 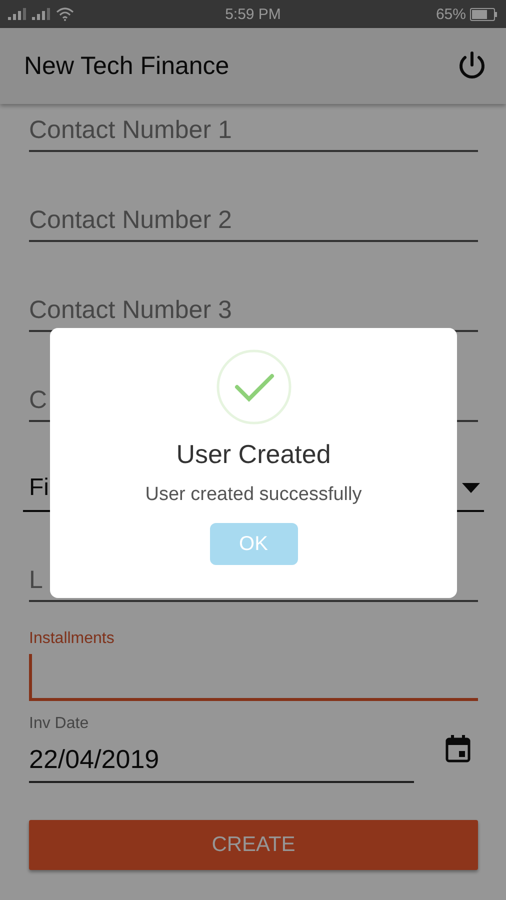 I want to click on dialog-title: User Created, so click(x=253, y=454).